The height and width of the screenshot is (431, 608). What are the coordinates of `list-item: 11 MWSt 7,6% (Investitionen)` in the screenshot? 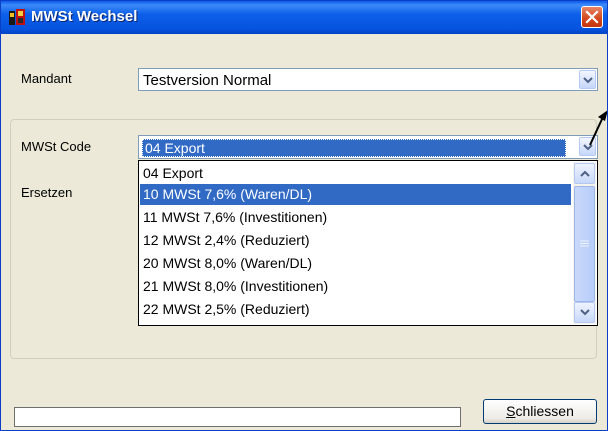 It's located at (355, 217).